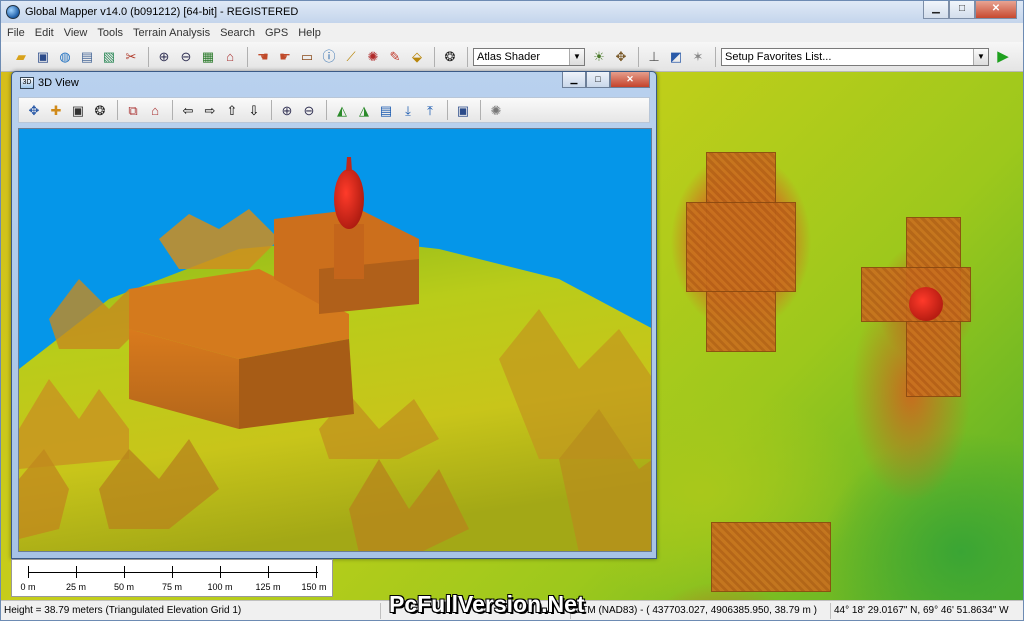  What do you see at coordinates (342, 110) in the screenshot?
I see `terrain-texture-icon: ◭` at bounding box center [342, 110].